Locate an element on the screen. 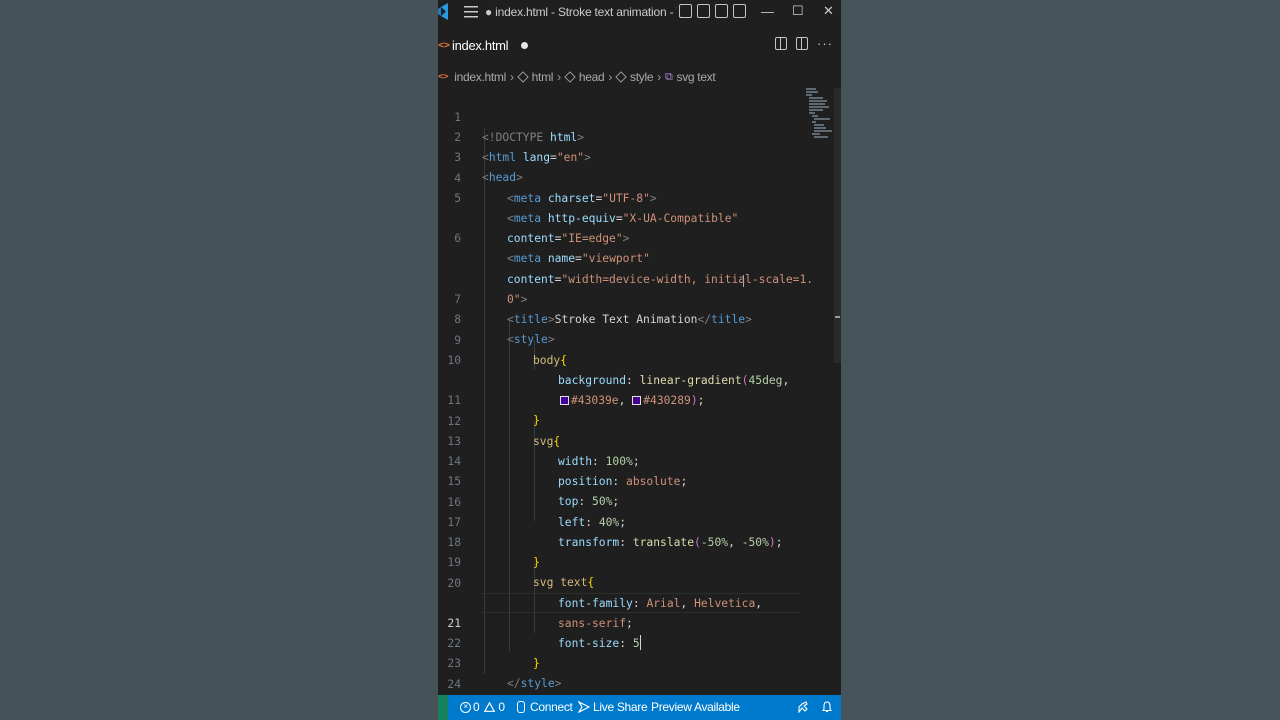 The height and width of the screenshot is (720, 1280). code-line: 20 font-family: Arial, Helvetica, is located at coordinates (639, 582).